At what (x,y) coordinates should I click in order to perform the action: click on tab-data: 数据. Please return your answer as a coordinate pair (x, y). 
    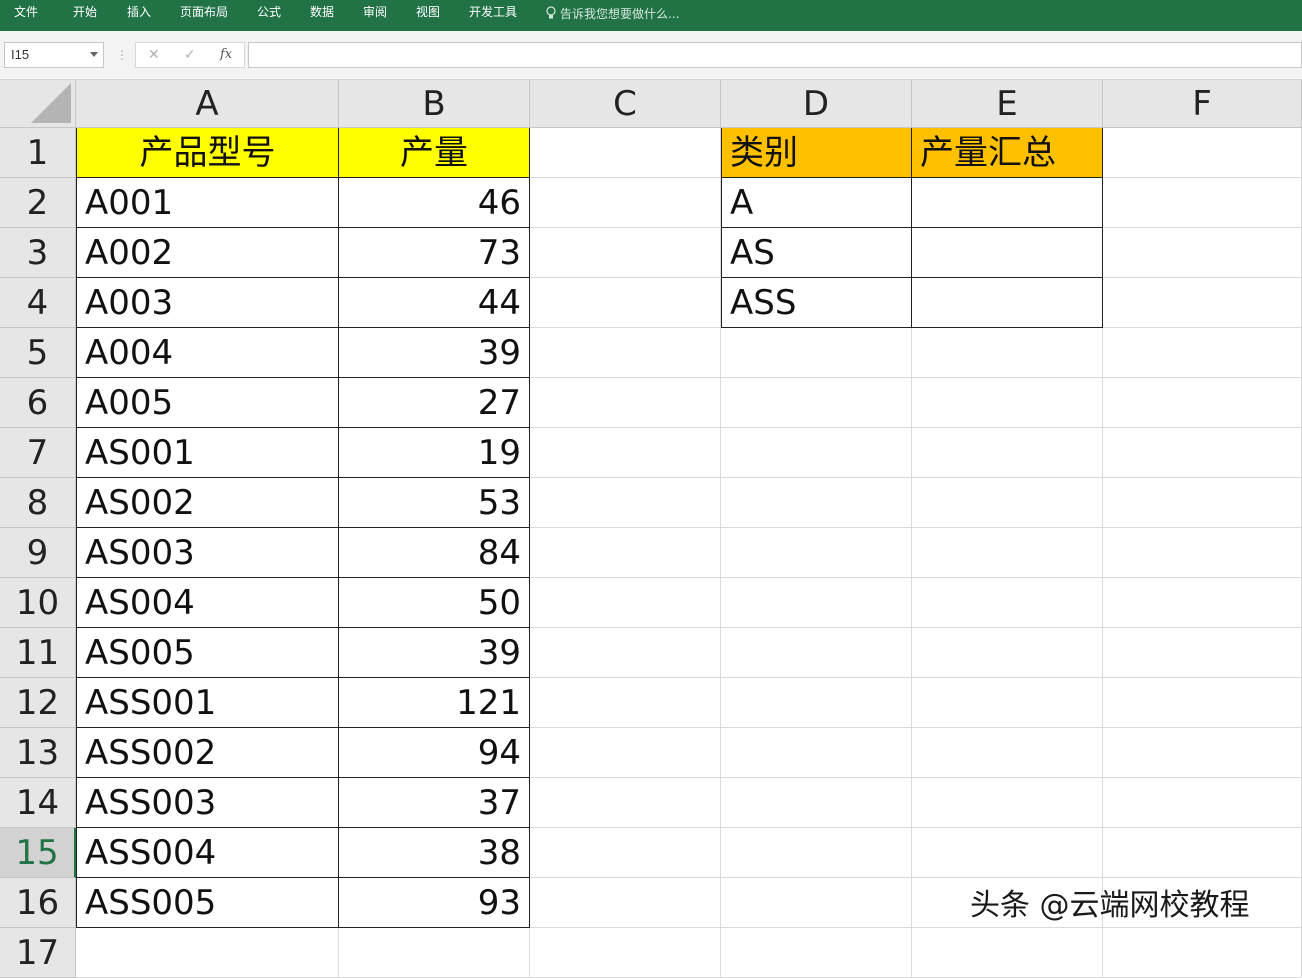
    Looking at the image, I should click on (322, 12).